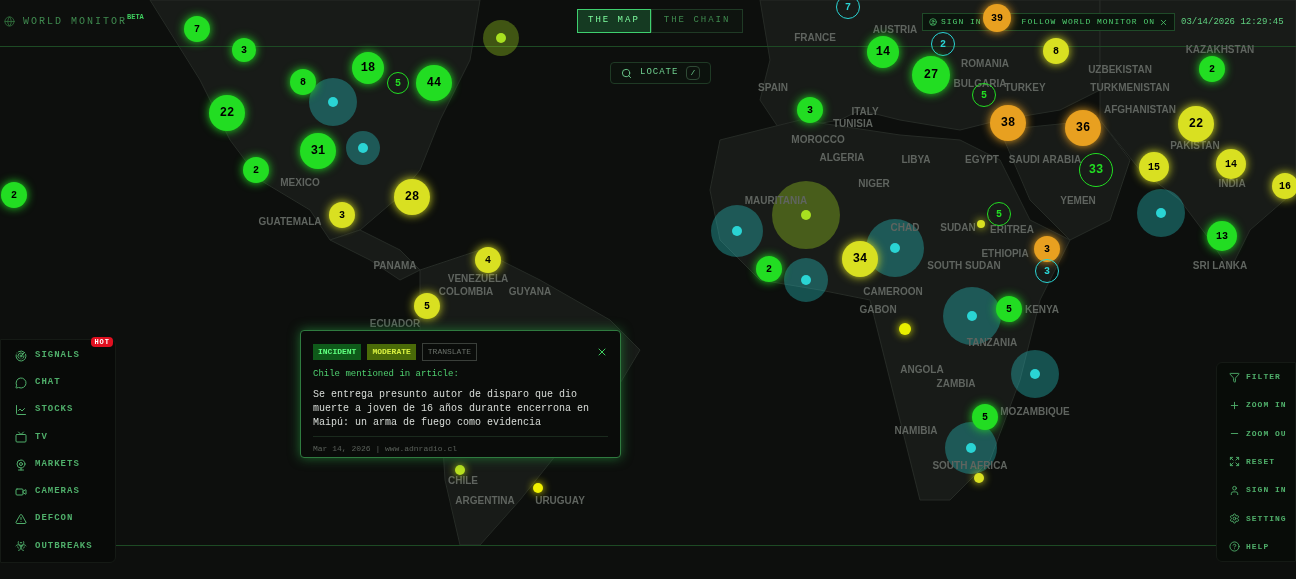  I want to click on country-label: LIBYA, so click(916, 160).